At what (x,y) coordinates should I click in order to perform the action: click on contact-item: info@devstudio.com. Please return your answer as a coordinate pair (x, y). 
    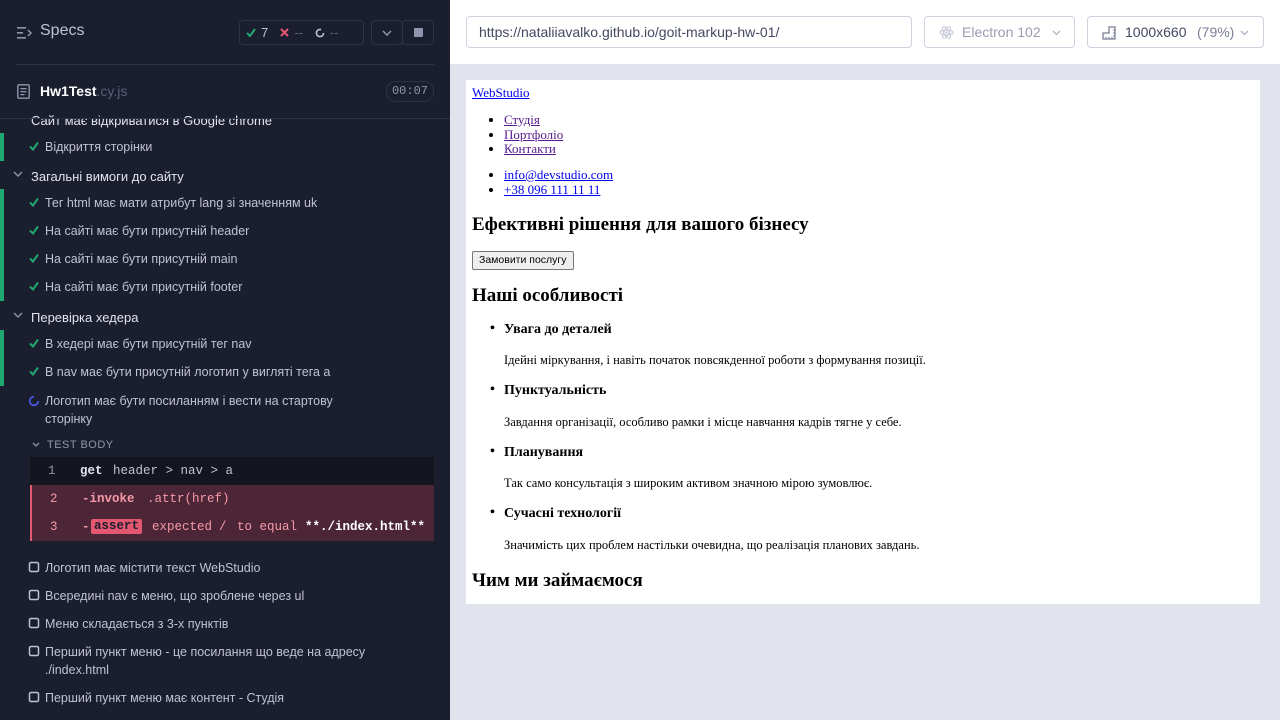
    Looking at the image, I should click on (558, 175).